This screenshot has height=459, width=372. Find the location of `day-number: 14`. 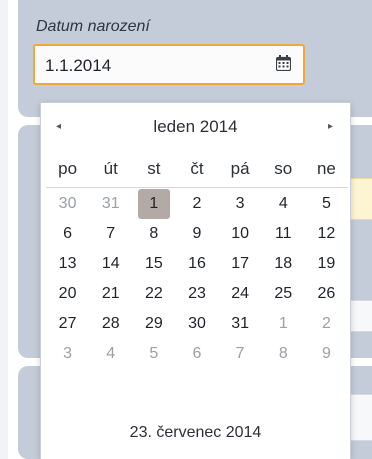

day-number: 14 is located at coordinates (110, 263).